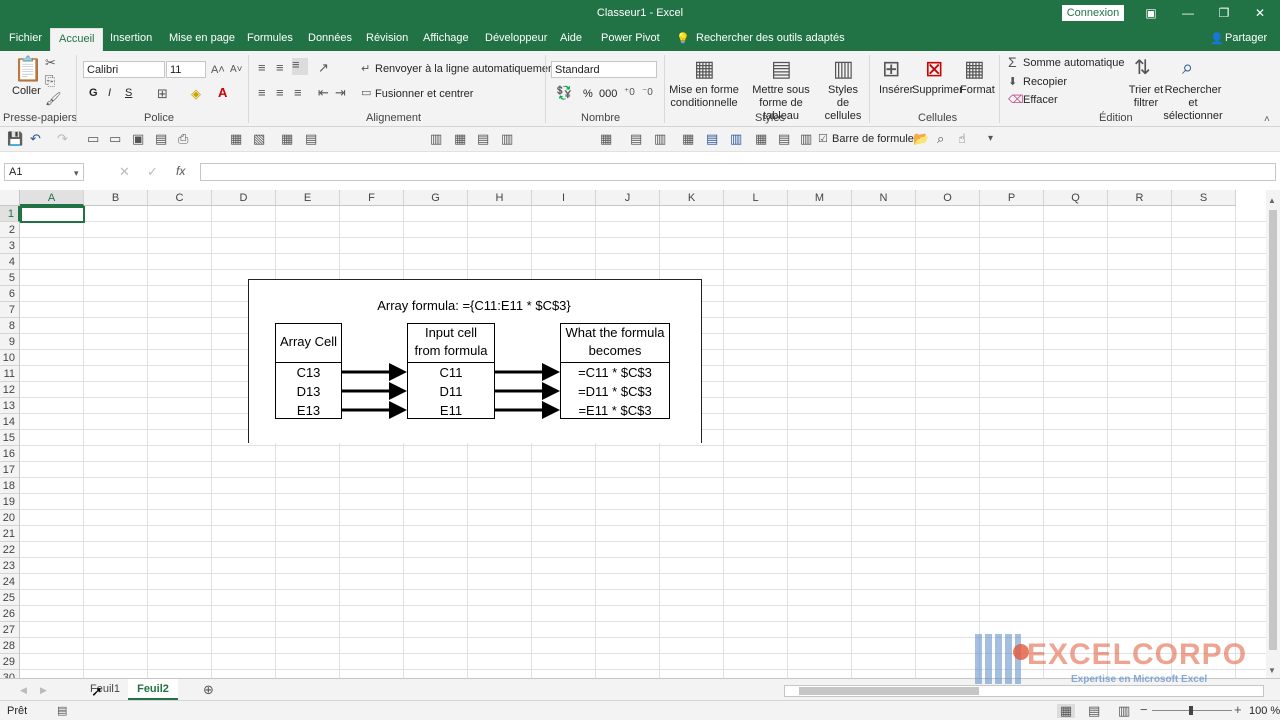  What do you see at coordinates (1272, 670) in the screenshot?
I see `scroll-down-icon: ▼` at bounding box center [1272, 670].